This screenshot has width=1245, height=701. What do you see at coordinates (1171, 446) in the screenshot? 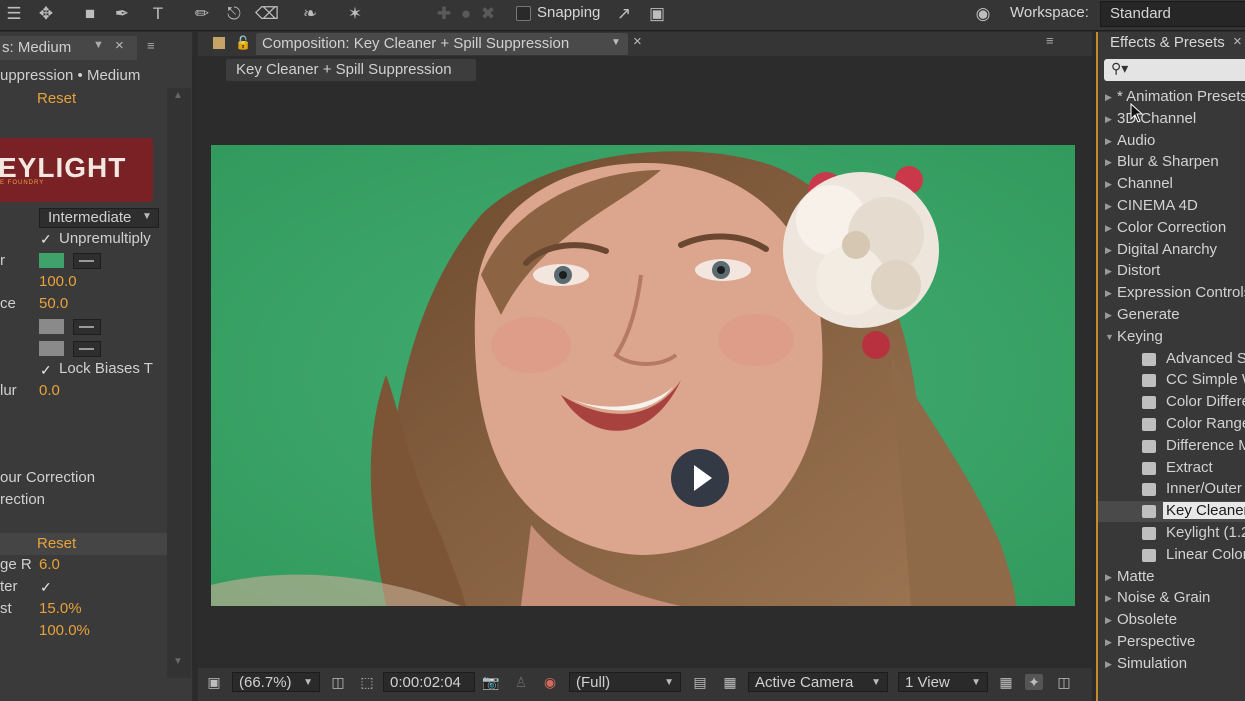
I see `effect-item: Difference Matte` at bounding box center [1171, 446].